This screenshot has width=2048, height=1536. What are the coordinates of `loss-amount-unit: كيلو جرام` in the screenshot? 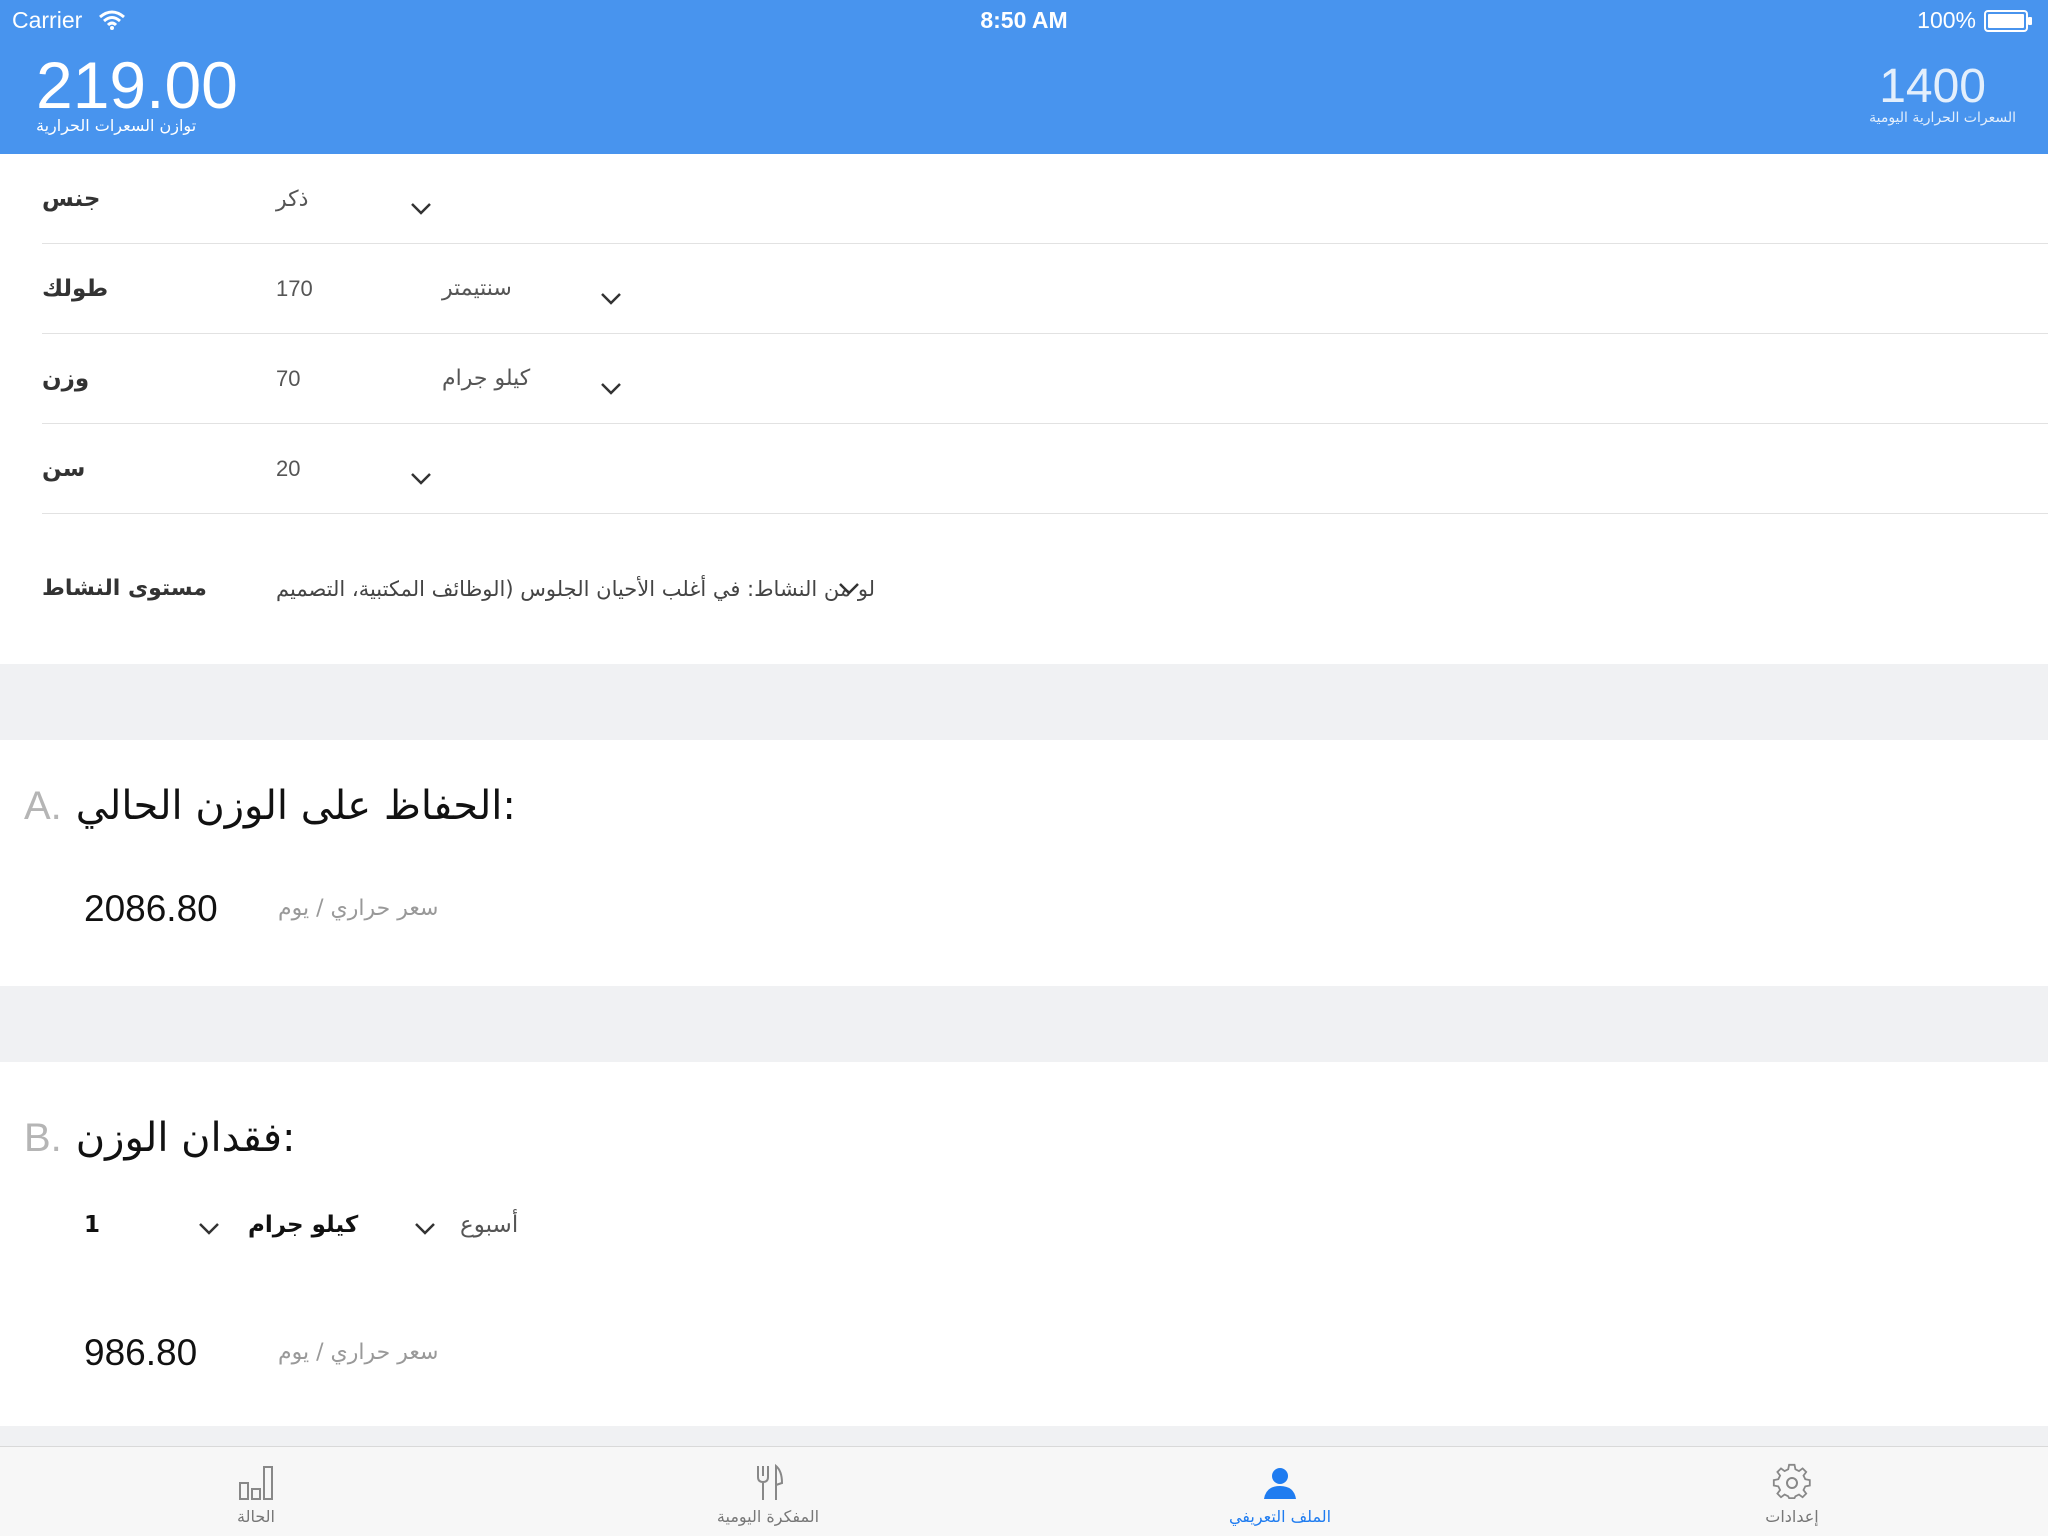 It's located at (303, 1225).